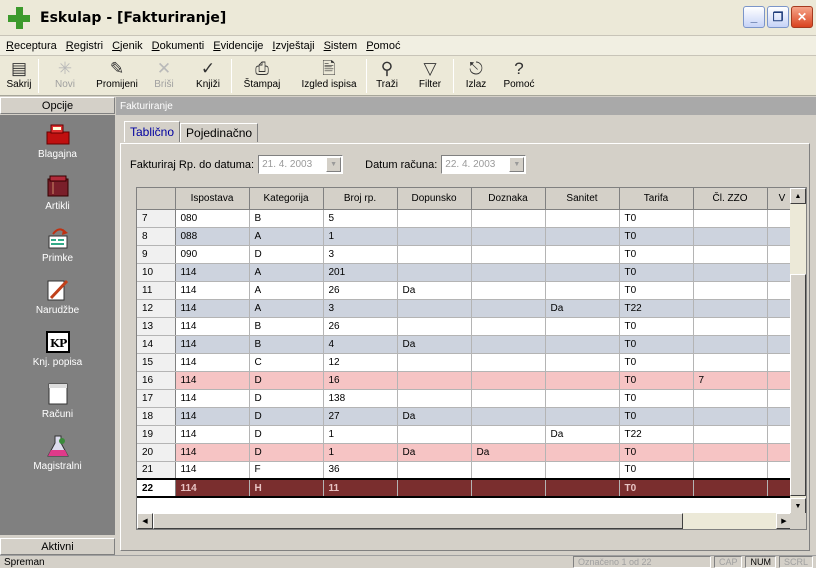 The width and height of the screenshot is (816, 568). I want to click on cell-broj: 1, so click(360, 434).